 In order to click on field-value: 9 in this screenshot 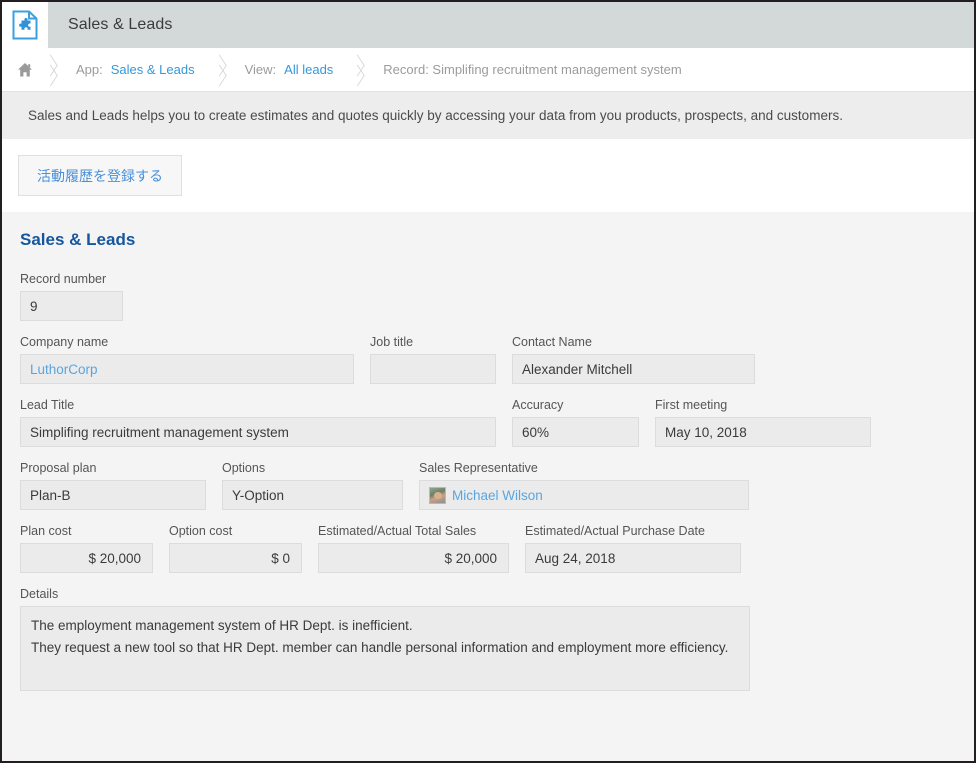, I will do `click(71, 306)`.